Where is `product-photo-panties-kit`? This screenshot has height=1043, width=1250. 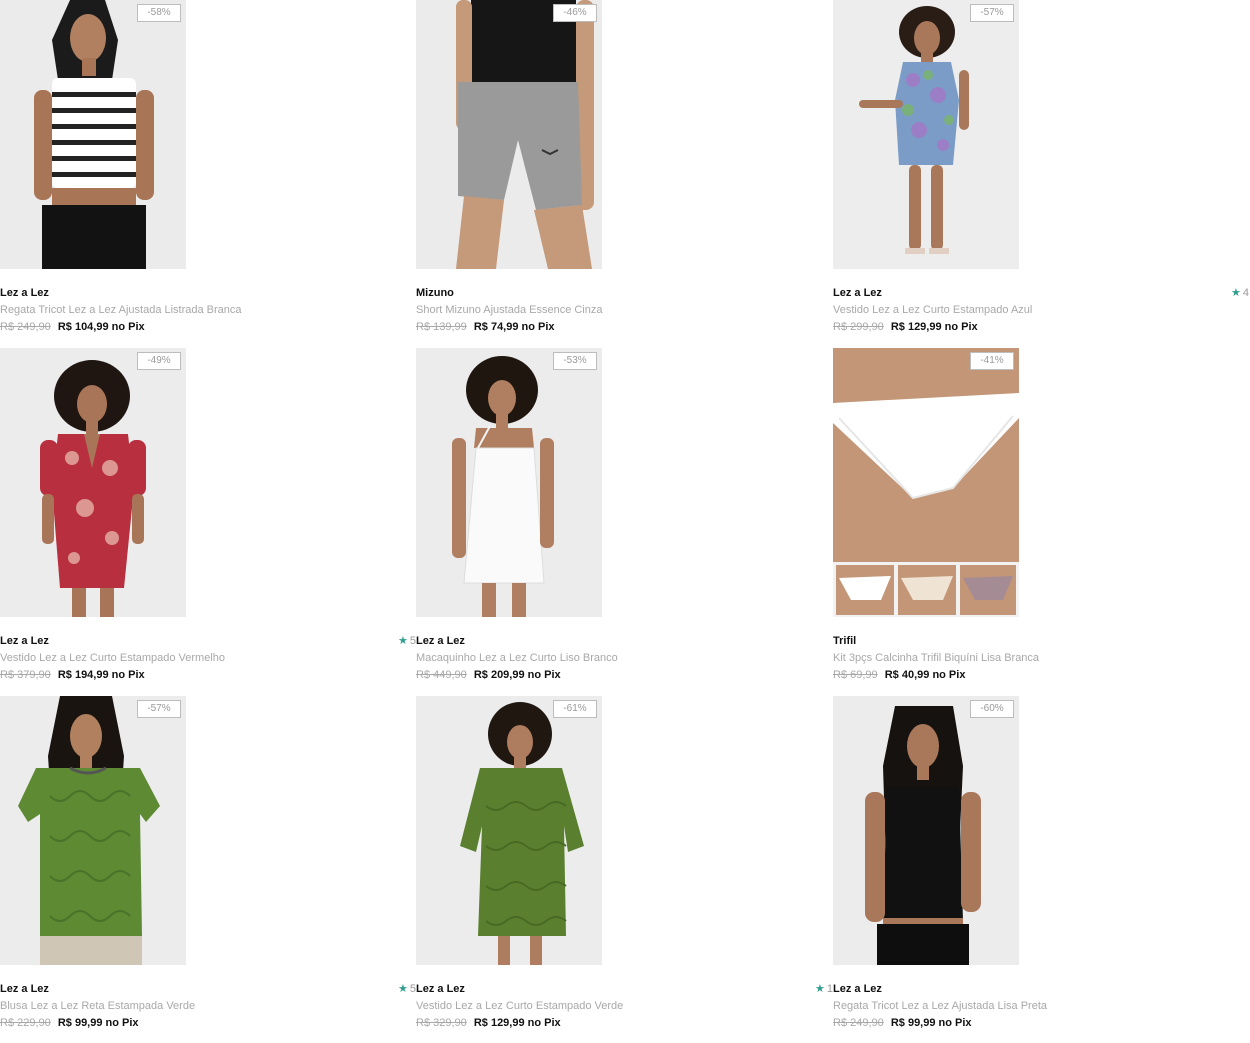 product-photo-panties-kit is located at coordinates (926, 482).